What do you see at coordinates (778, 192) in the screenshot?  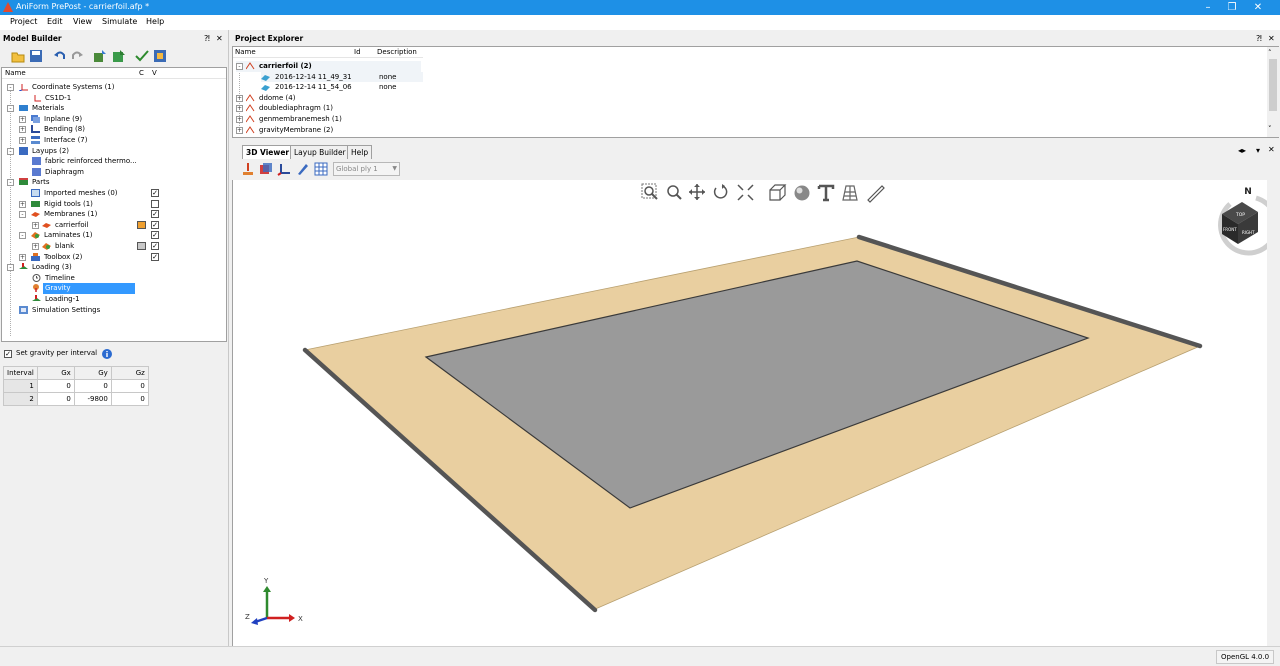 I see `box-icon` at bounding box center [778, 192].